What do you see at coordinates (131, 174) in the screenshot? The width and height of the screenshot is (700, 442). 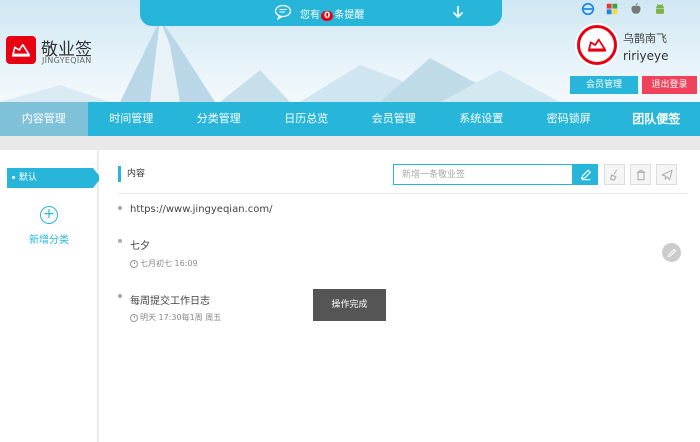 I see `content-title: 内容` at bounding box center [131, 174].